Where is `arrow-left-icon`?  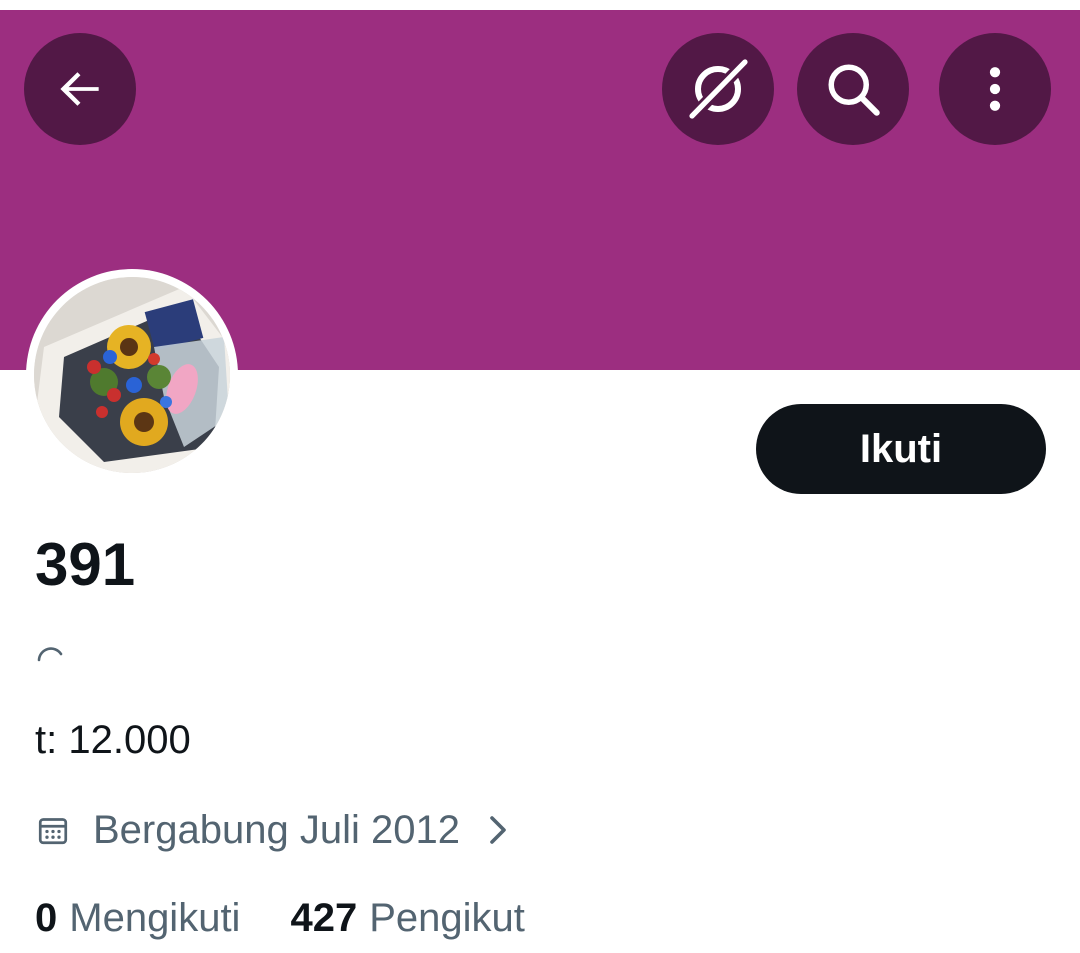
arrow-left-icon is located at coordinates (79, 89).